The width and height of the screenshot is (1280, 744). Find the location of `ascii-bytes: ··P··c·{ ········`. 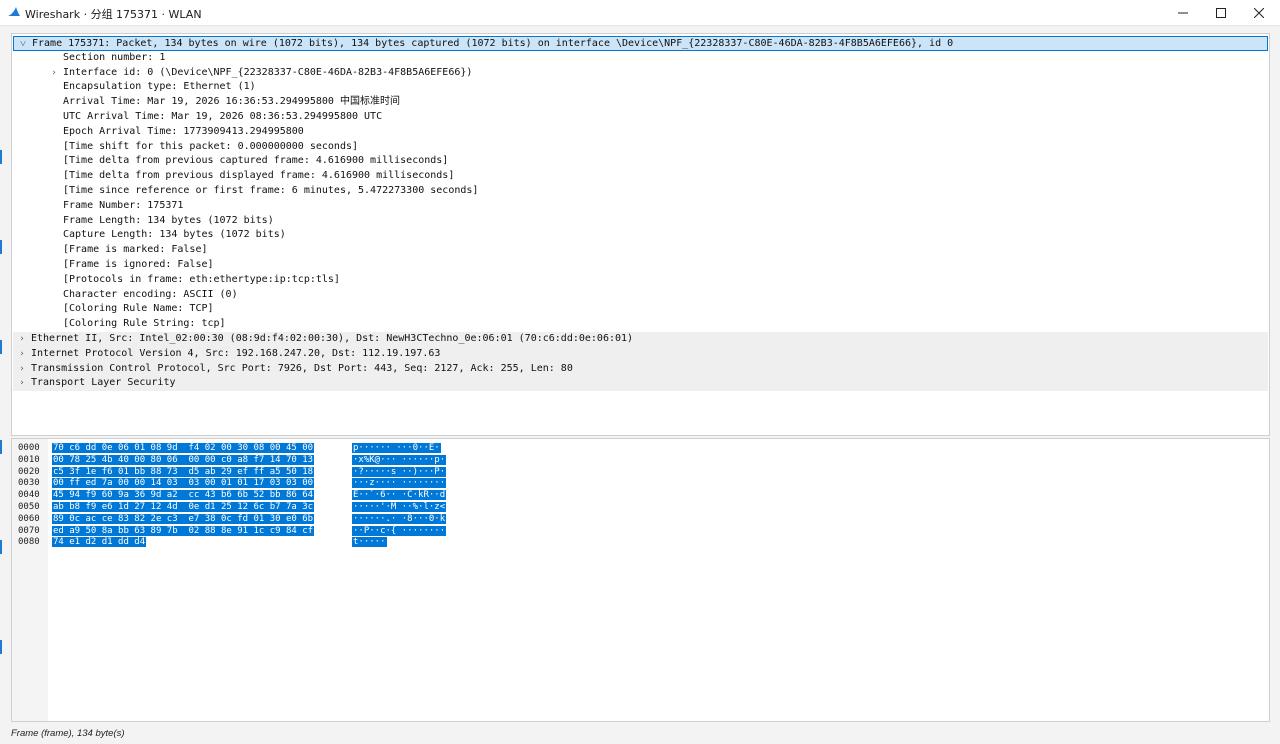

ascii-bytes: ··P··c·{ ········ is located at coordinates (399, 530).